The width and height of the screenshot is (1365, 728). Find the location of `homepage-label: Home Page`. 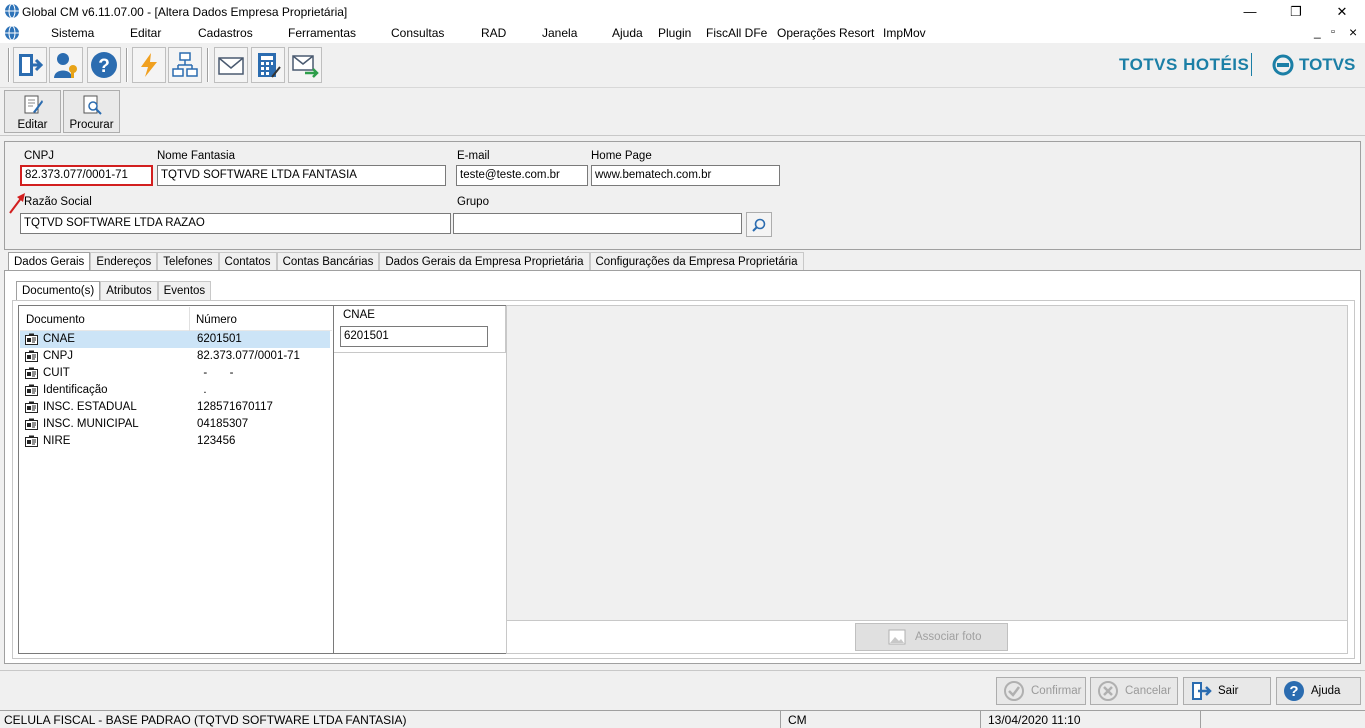

homepage-label: Home Page is located at coordinates (621, 156).